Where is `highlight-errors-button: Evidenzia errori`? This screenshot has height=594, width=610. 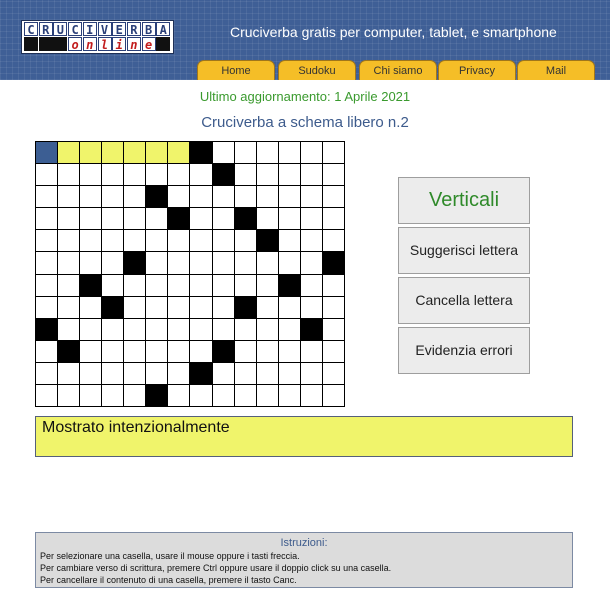 highlight-errors-button: Evidenzia errori is located at coordinates (464, 350).